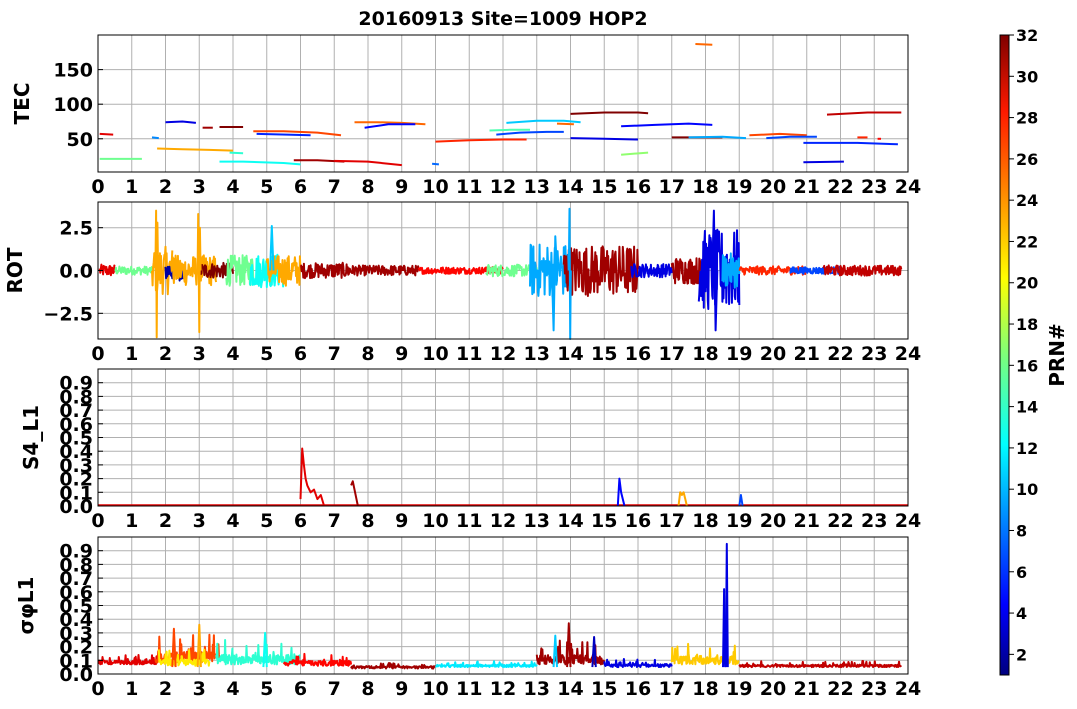 The height and width of the screenshot is (709, 1077). Describe the element at coordinates (1027, 35) in the screenshot. I see `colorbar-tick-label: 32` at that location.